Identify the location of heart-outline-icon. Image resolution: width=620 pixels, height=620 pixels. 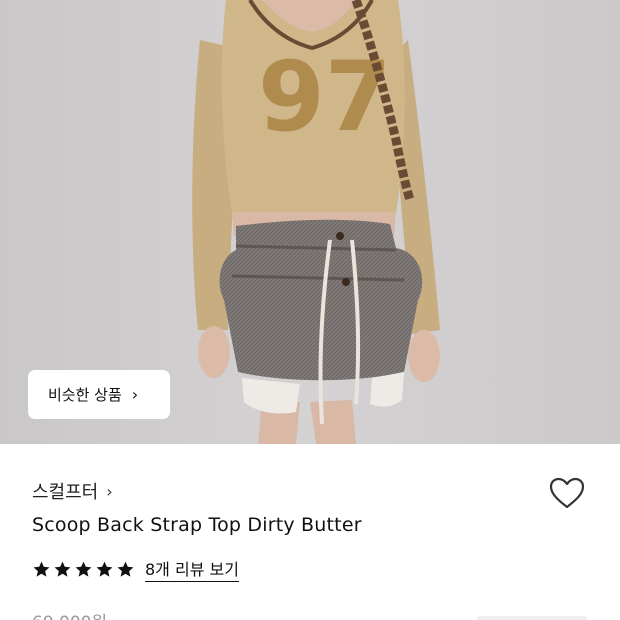
(567, 493).